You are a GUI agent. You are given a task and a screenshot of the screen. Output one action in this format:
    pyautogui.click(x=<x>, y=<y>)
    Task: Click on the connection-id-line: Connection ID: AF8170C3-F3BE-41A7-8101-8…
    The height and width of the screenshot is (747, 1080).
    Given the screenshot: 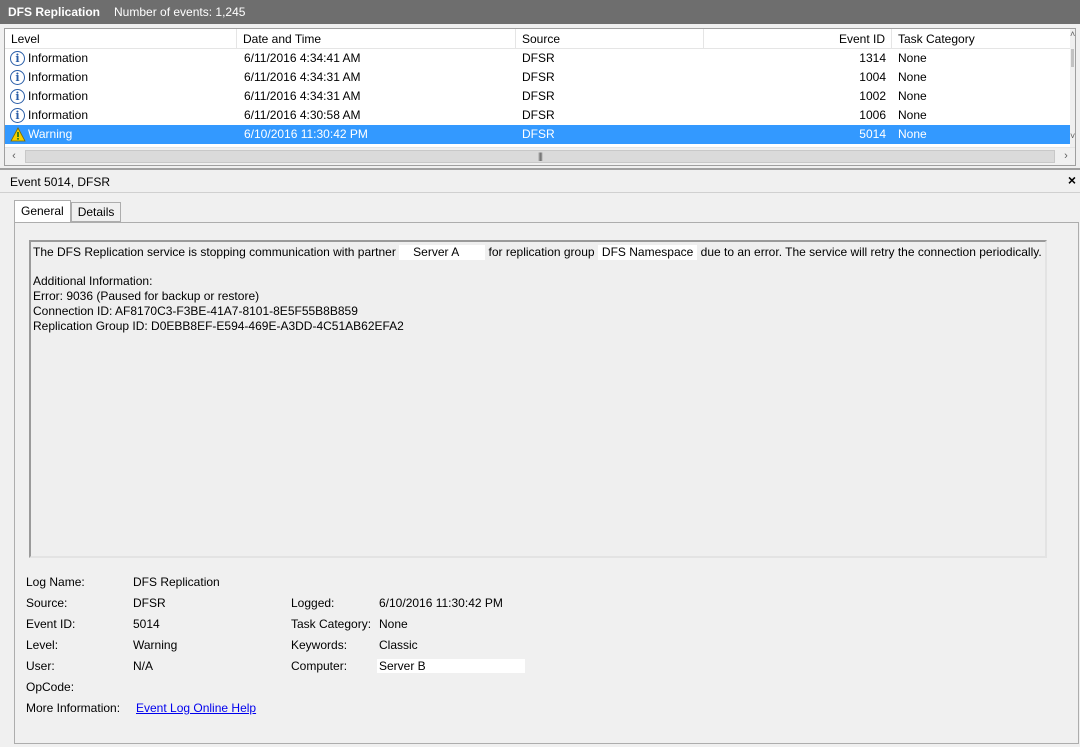 What is the action you would take?
    pyautogui.click(x=195, y=311)
    